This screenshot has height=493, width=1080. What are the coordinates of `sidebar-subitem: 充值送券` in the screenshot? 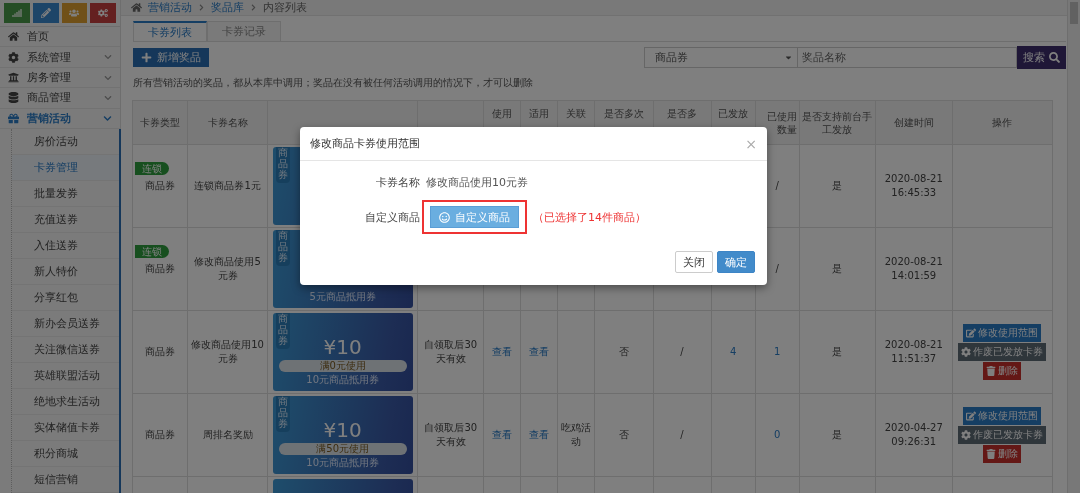 It's located at (65, 220).